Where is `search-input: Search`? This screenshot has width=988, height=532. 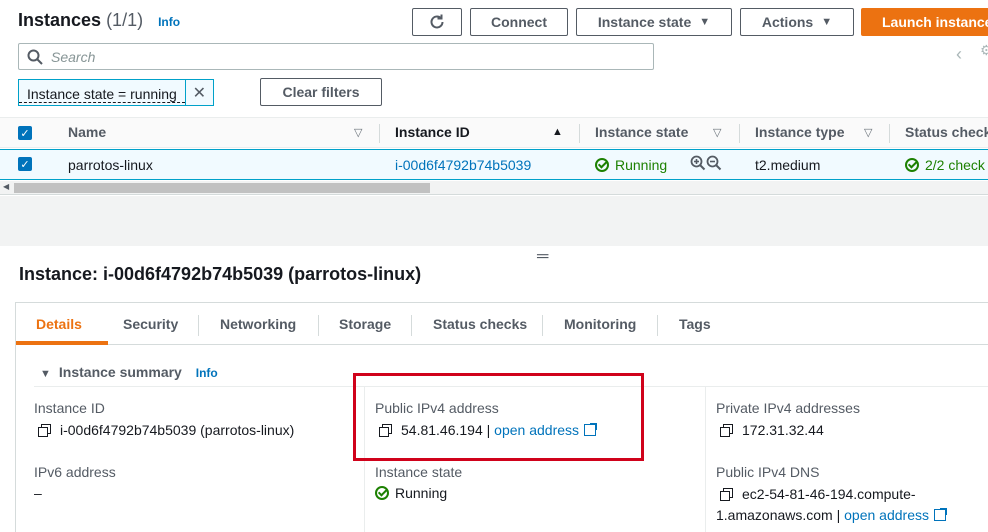 search-input: Search is located at coordinates (336, 56).